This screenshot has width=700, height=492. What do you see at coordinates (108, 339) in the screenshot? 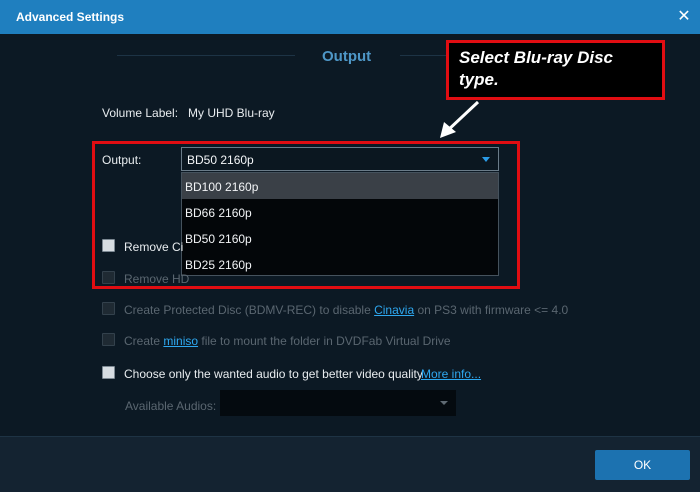
I see `create-miniso-checkbox` at bounding box center [108, 339].